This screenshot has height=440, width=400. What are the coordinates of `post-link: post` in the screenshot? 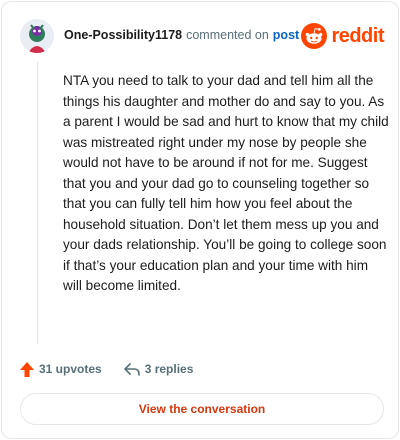 It's located at (286, 35).